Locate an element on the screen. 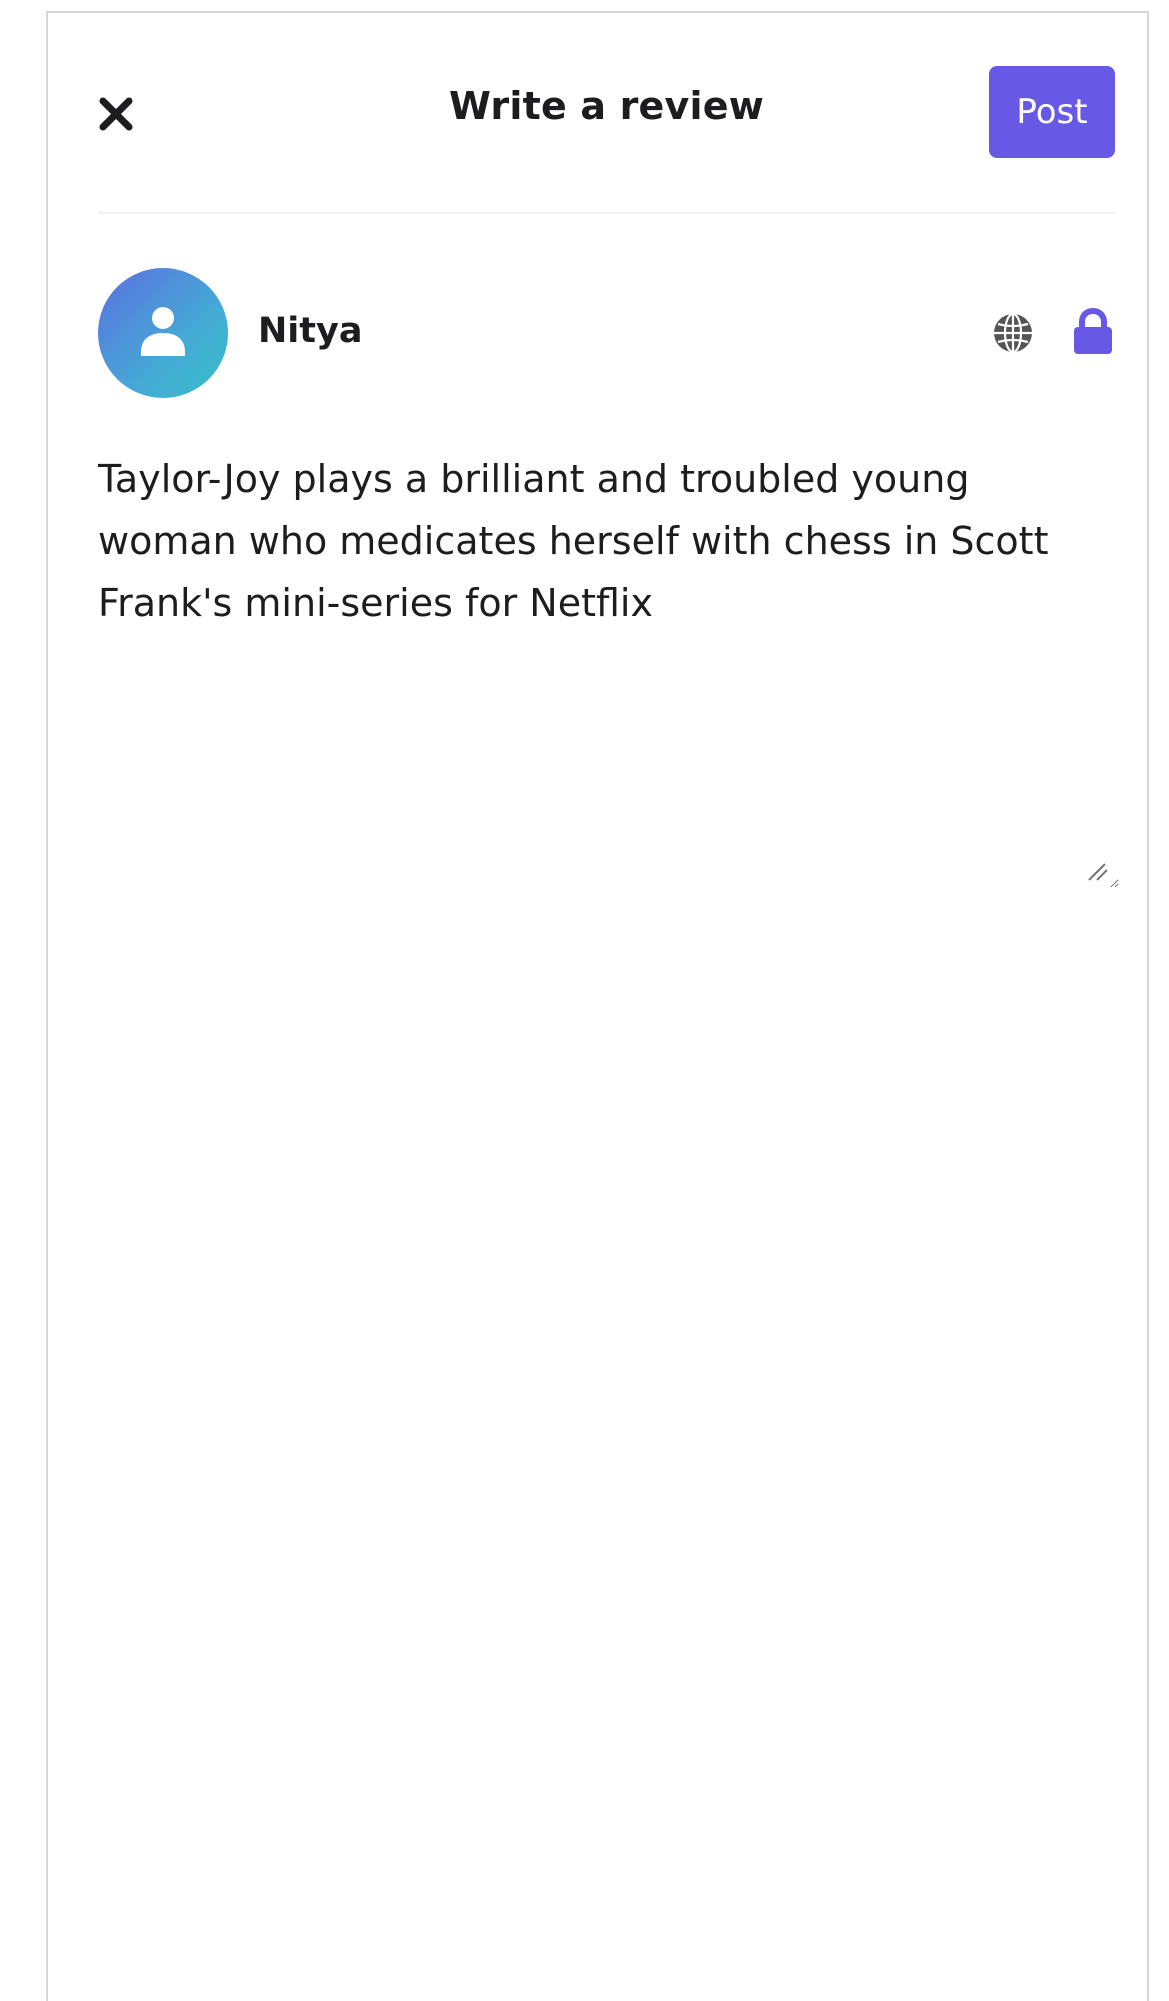 The image size is (1169, 2001). post-button: Post is located at coordinates (1052, 112).